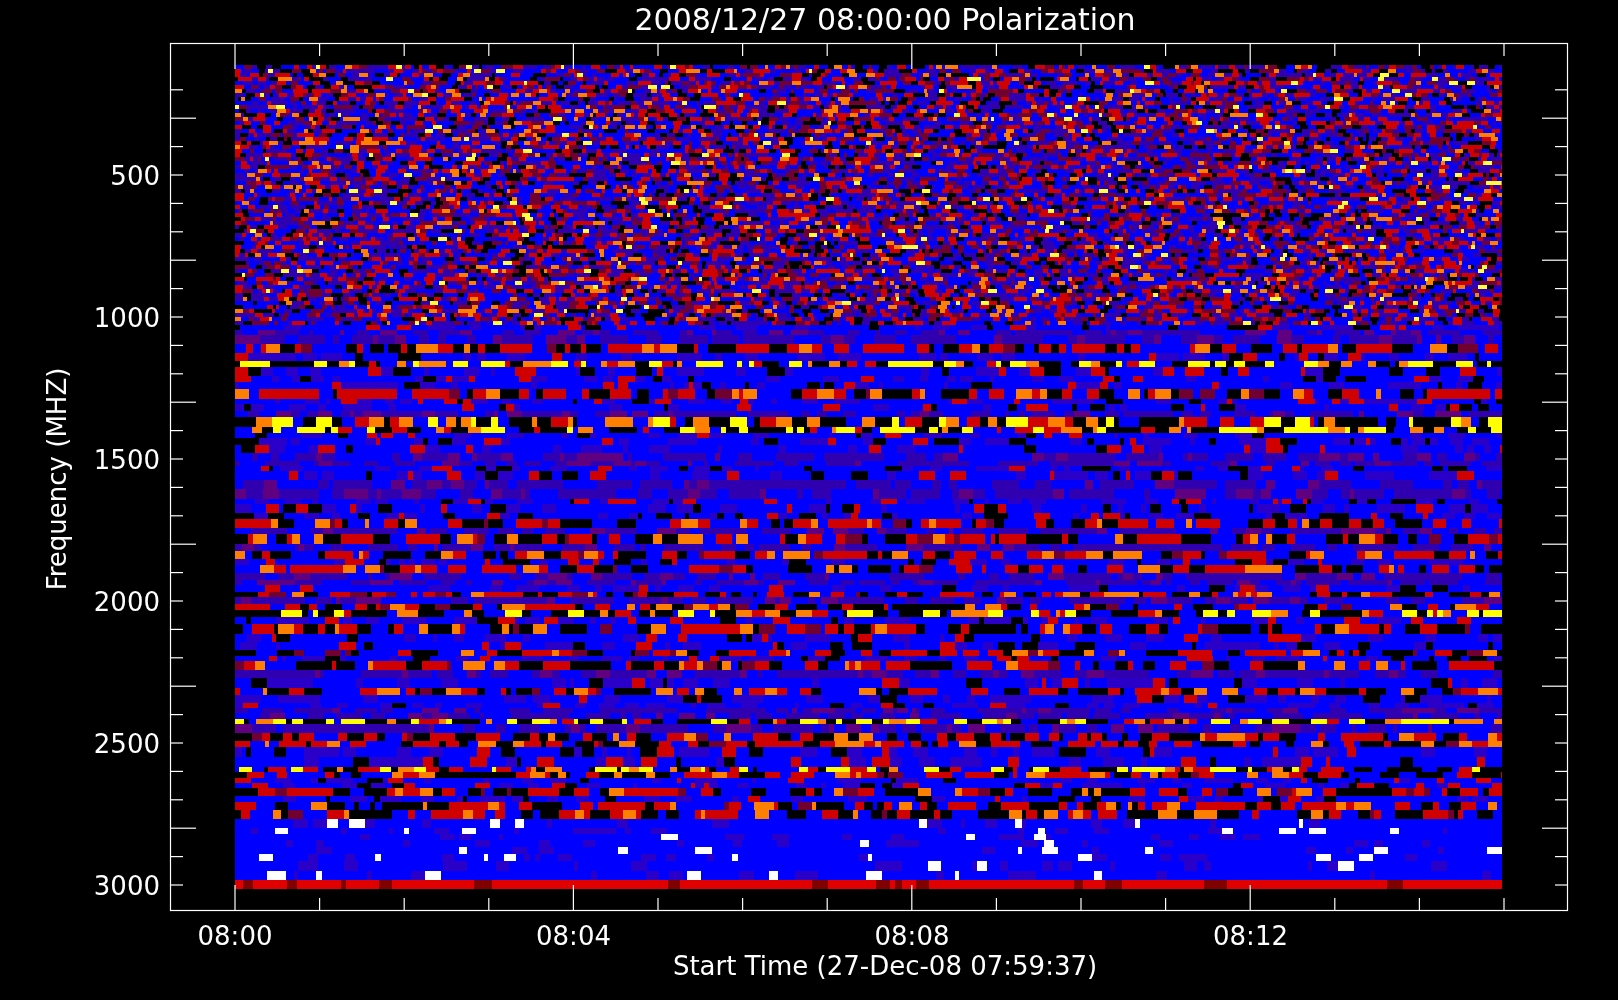 The height and width of the screenshot is (1000, 1618). Describe the element at coordinates (126, 318) in the screenshot. I see `y-tick-label: 1000` at that location.